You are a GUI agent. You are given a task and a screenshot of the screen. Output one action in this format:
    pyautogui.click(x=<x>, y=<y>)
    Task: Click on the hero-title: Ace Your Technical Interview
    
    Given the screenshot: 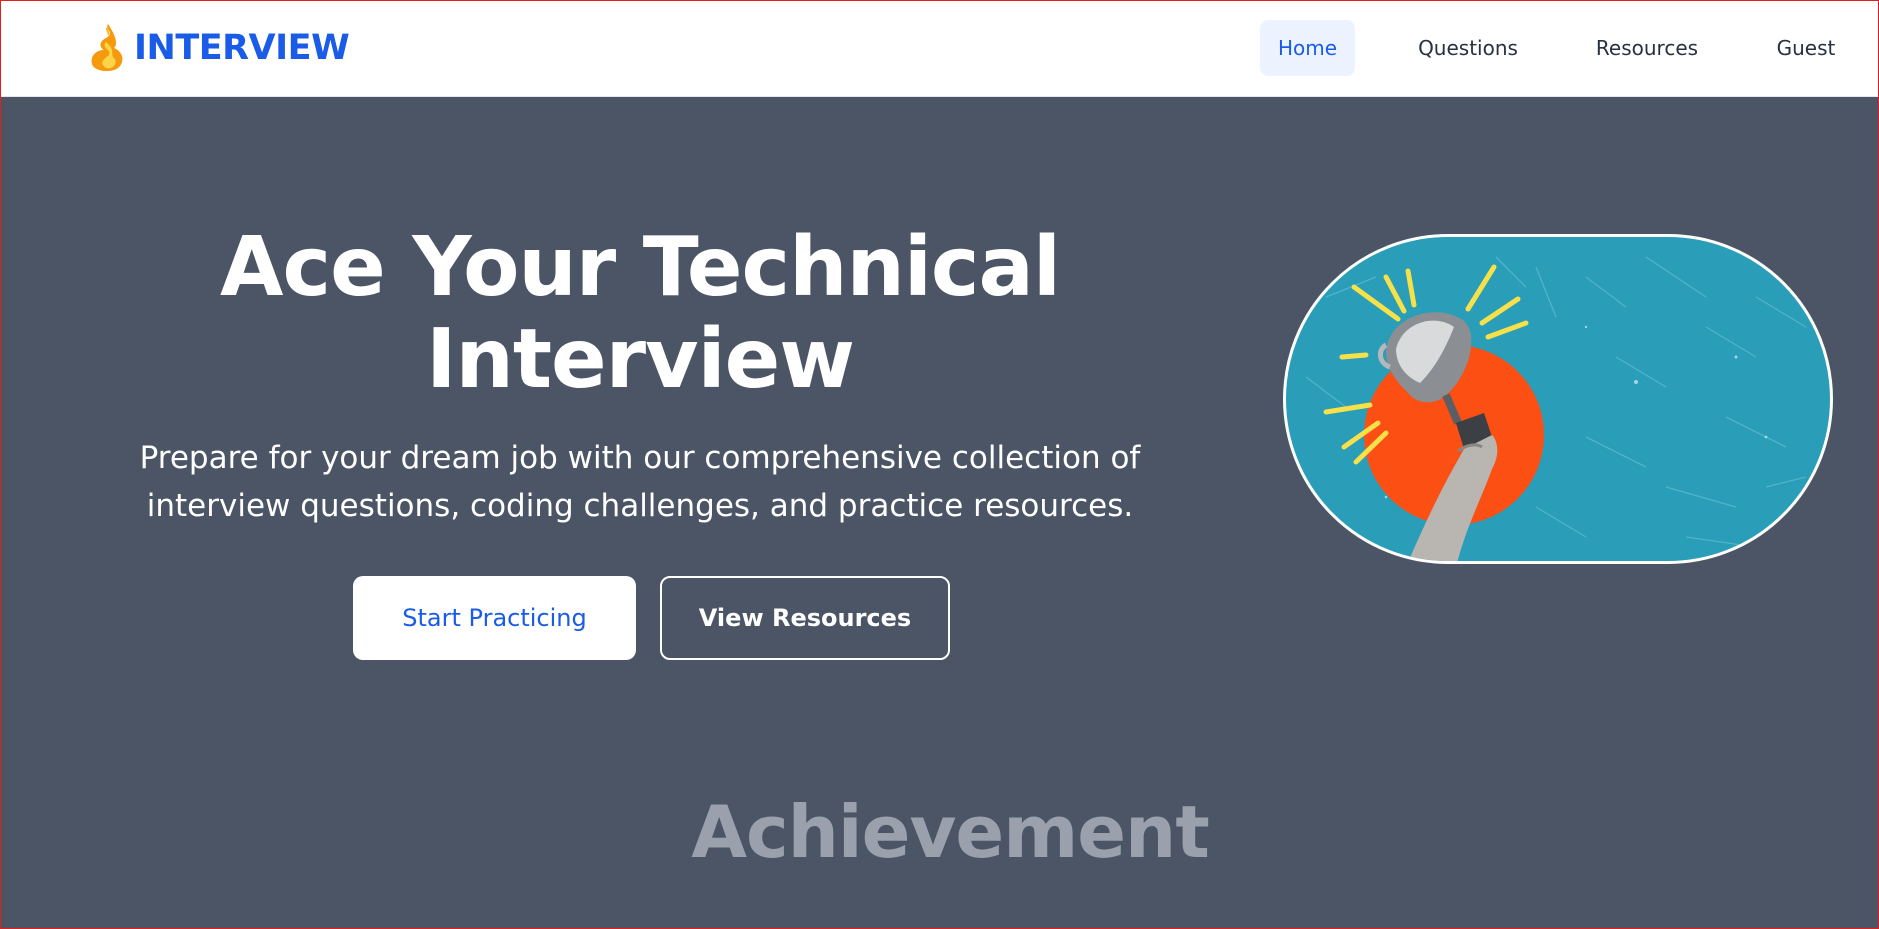 What is the action you would take?
    pyautogui.click(x=640, y=314)
    